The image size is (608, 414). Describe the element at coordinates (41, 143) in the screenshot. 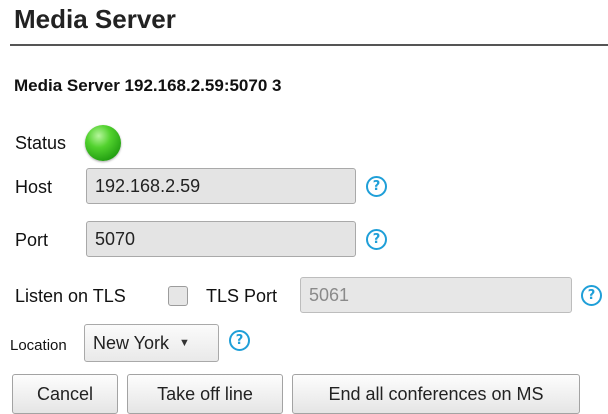

I see `status-label: Status` at that location.